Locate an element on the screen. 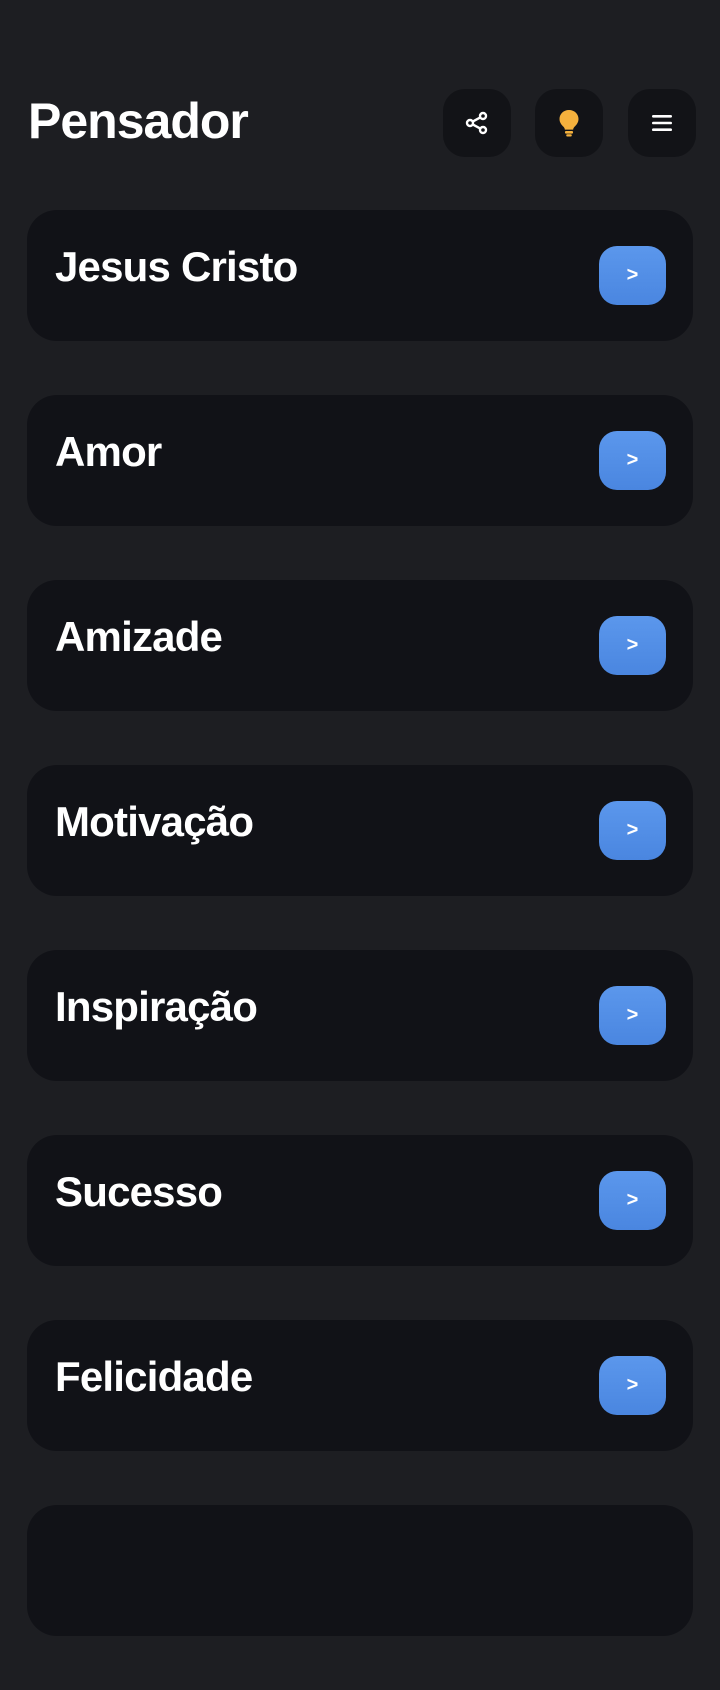  app-title: Pensador is located at coordinates (138, 121).